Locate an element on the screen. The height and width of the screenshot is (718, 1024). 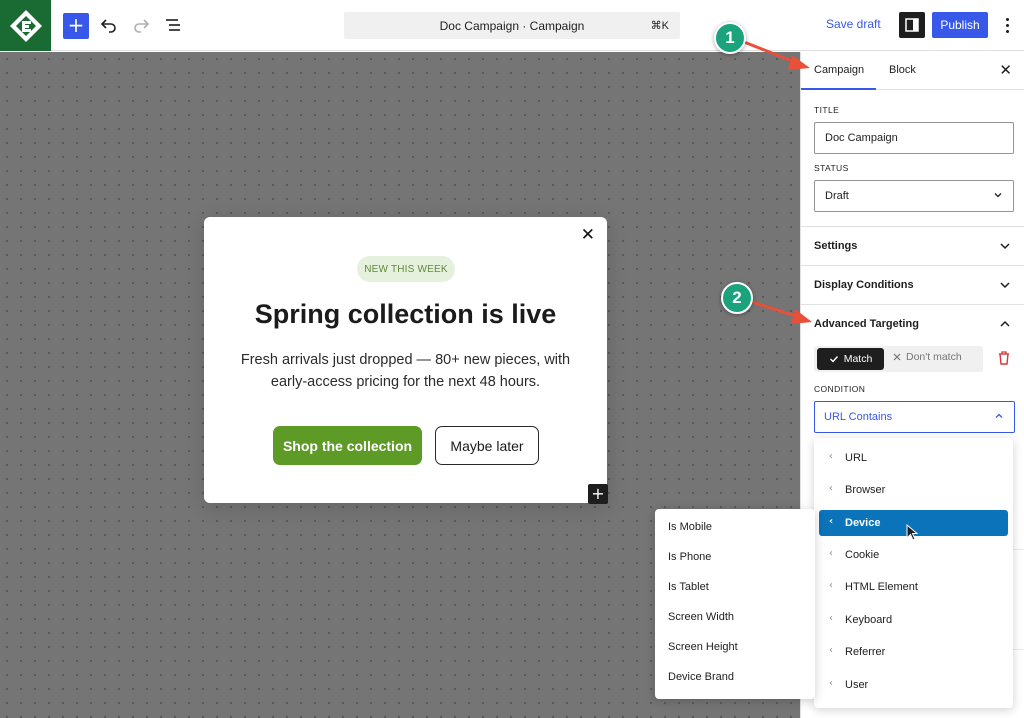
dont-match-toggle: Don't match is located at coordinates (927, 357).